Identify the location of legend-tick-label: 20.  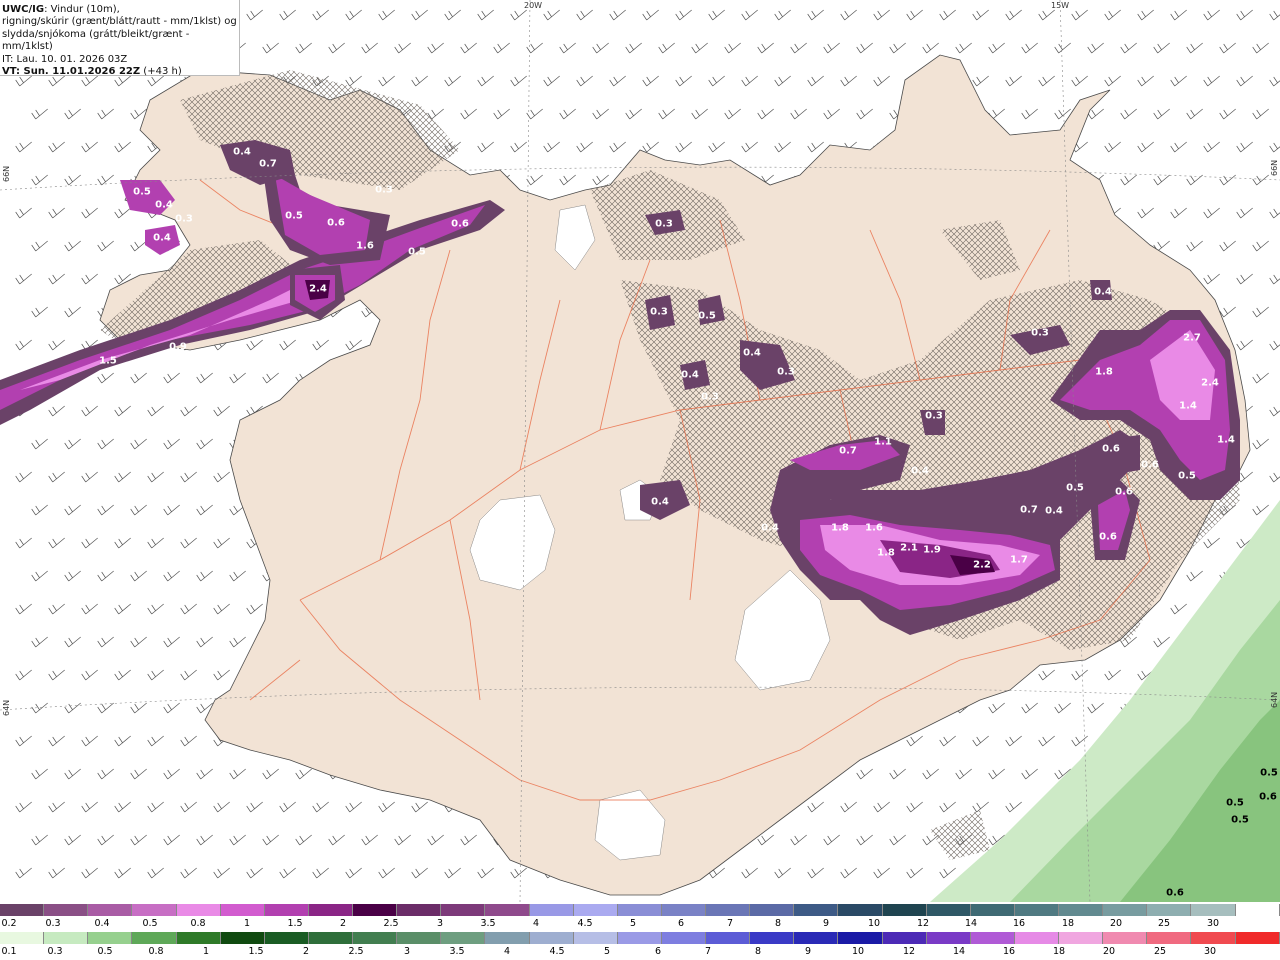
(1109, 951).